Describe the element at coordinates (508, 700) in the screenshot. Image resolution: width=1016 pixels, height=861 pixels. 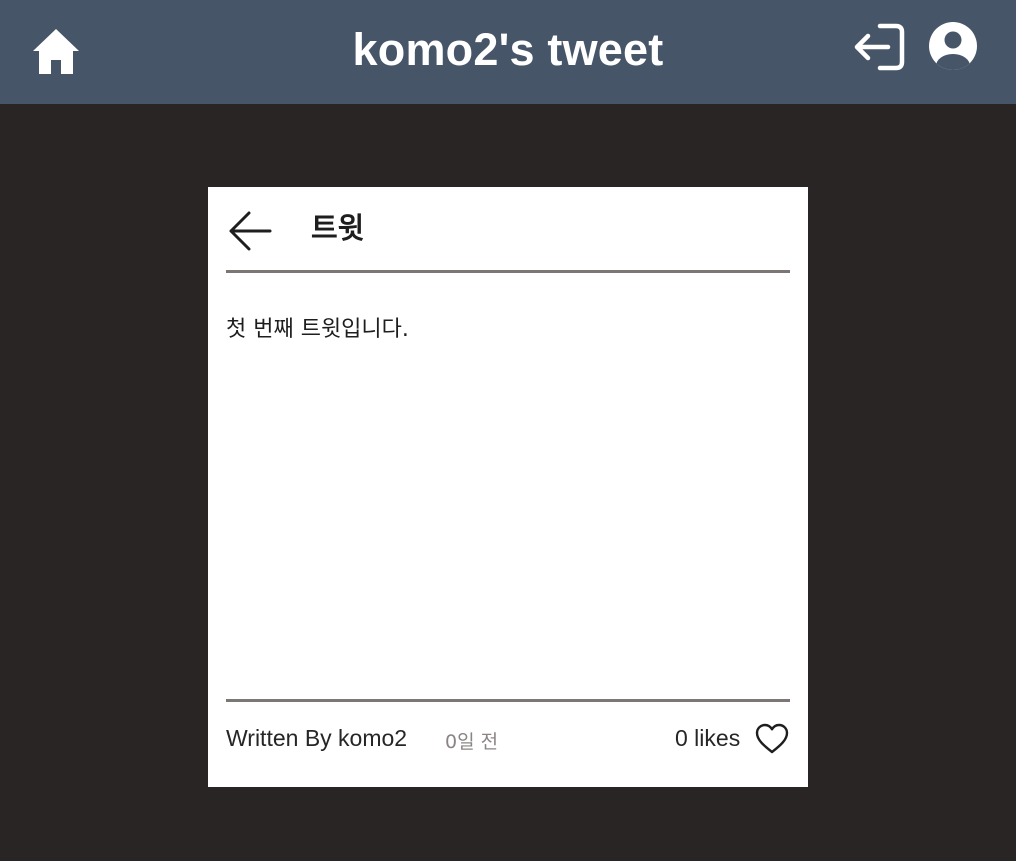
I see `footer-divider` at that location.